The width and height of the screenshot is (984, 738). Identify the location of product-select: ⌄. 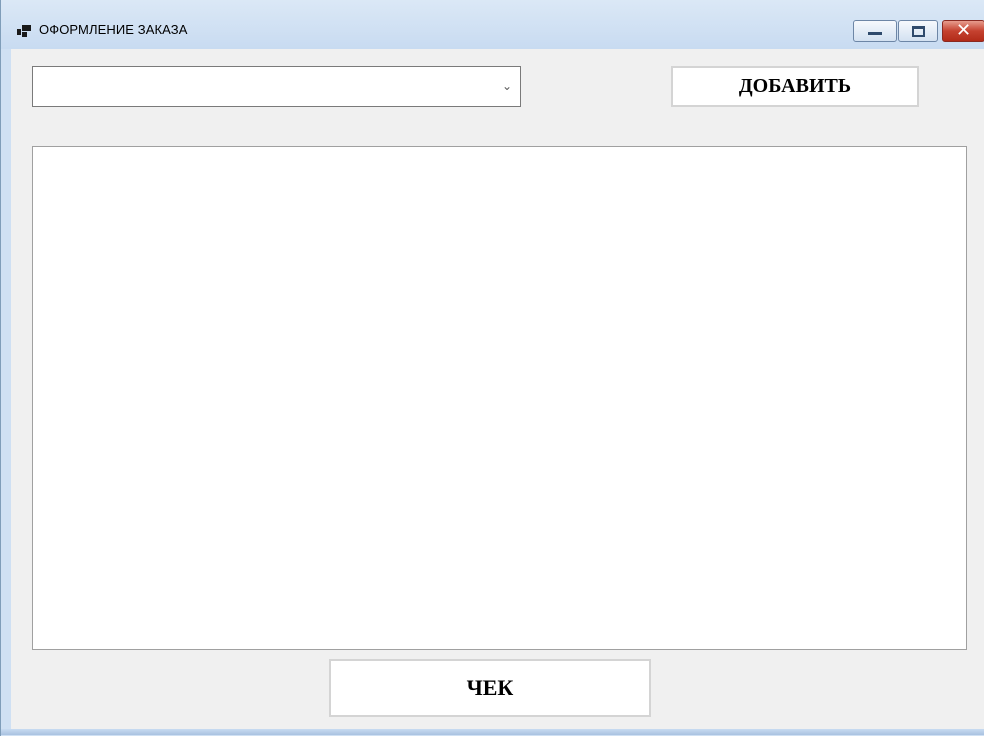
(276, 86).